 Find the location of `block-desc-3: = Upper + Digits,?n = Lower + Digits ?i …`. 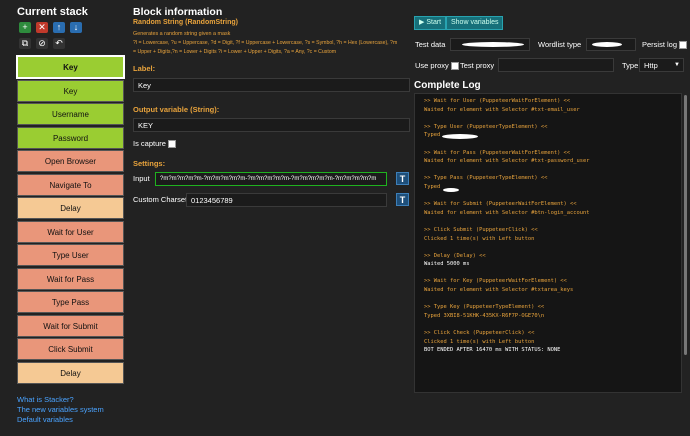

block-desc-3: = Upper + Digits,?n = Lower + Digits ?i … is located at coordinates (235, 52).